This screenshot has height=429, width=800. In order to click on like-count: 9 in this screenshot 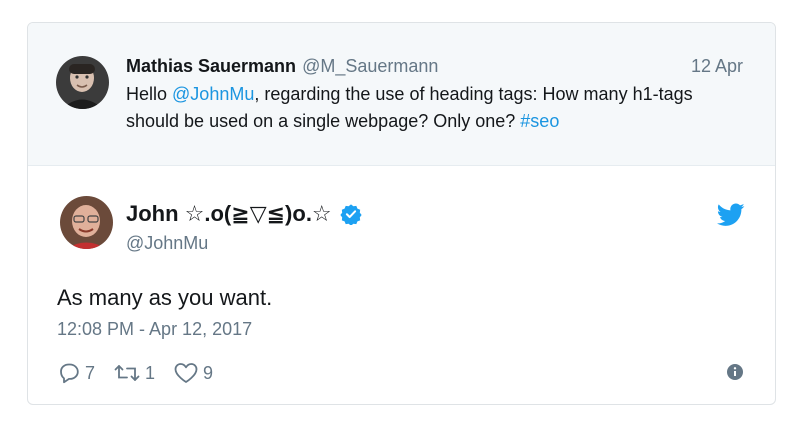, I will do `click(208, 372)`.